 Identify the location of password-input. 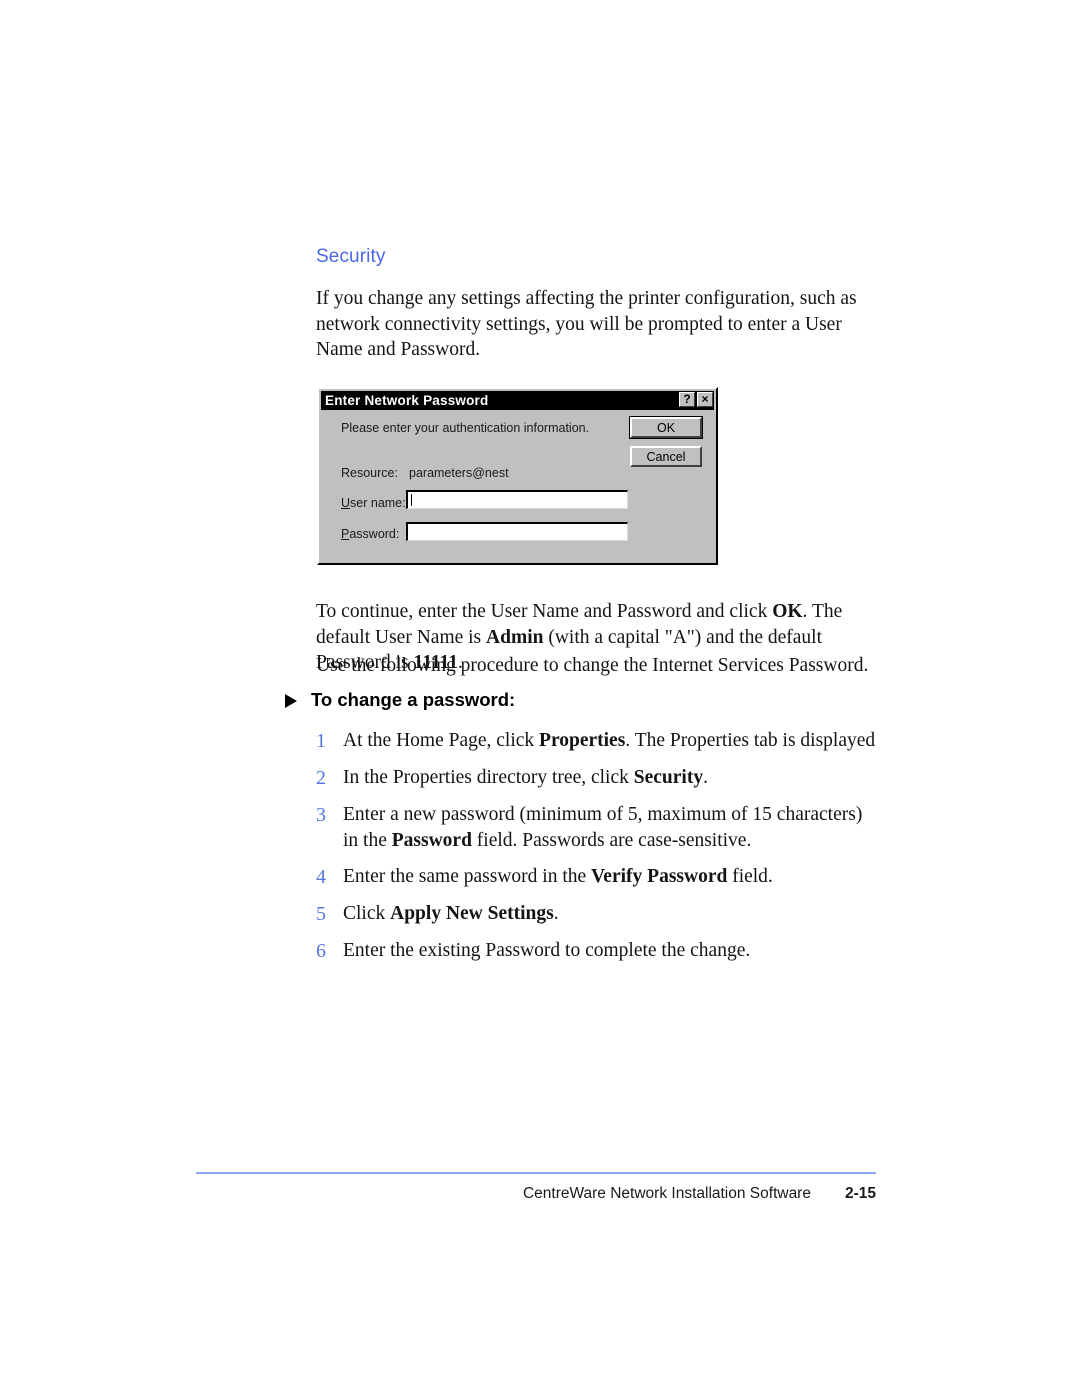
(517, 531).